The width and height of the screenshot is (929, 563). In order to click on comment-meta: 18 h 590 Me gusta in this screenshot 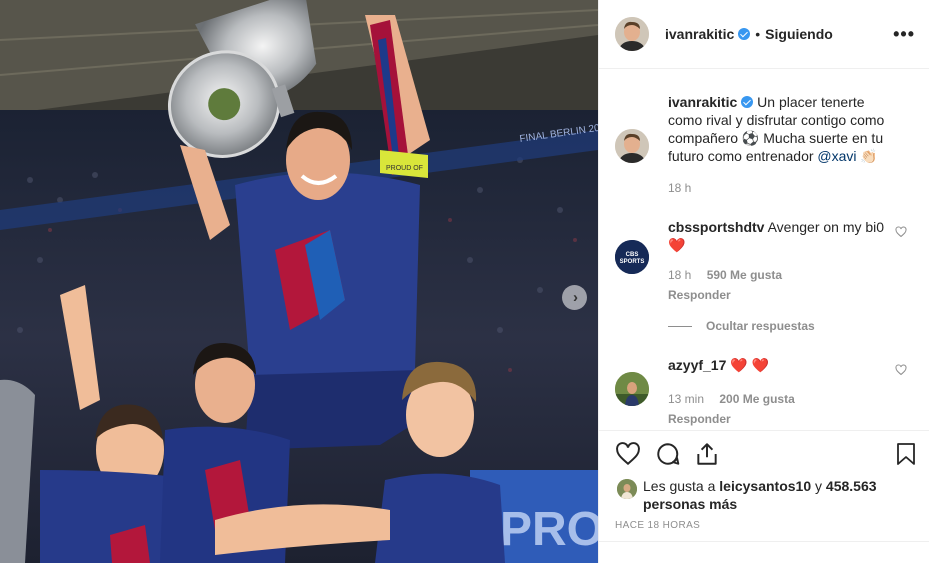, I will do `click(781, 275)`.